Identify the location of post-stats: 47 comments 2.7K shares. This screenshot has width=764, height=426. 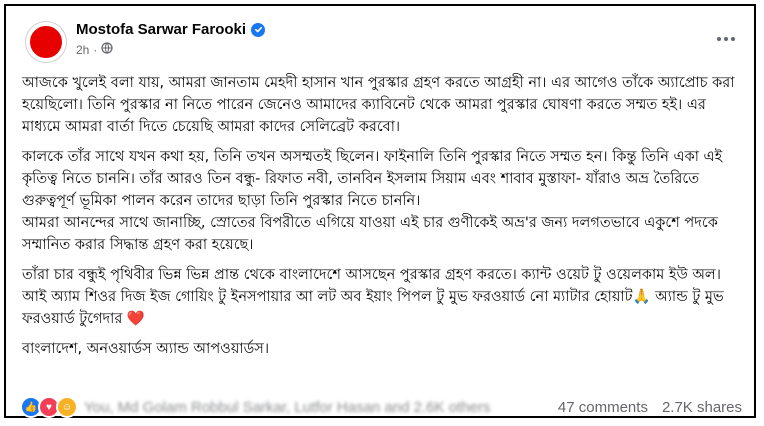
(650, 407).